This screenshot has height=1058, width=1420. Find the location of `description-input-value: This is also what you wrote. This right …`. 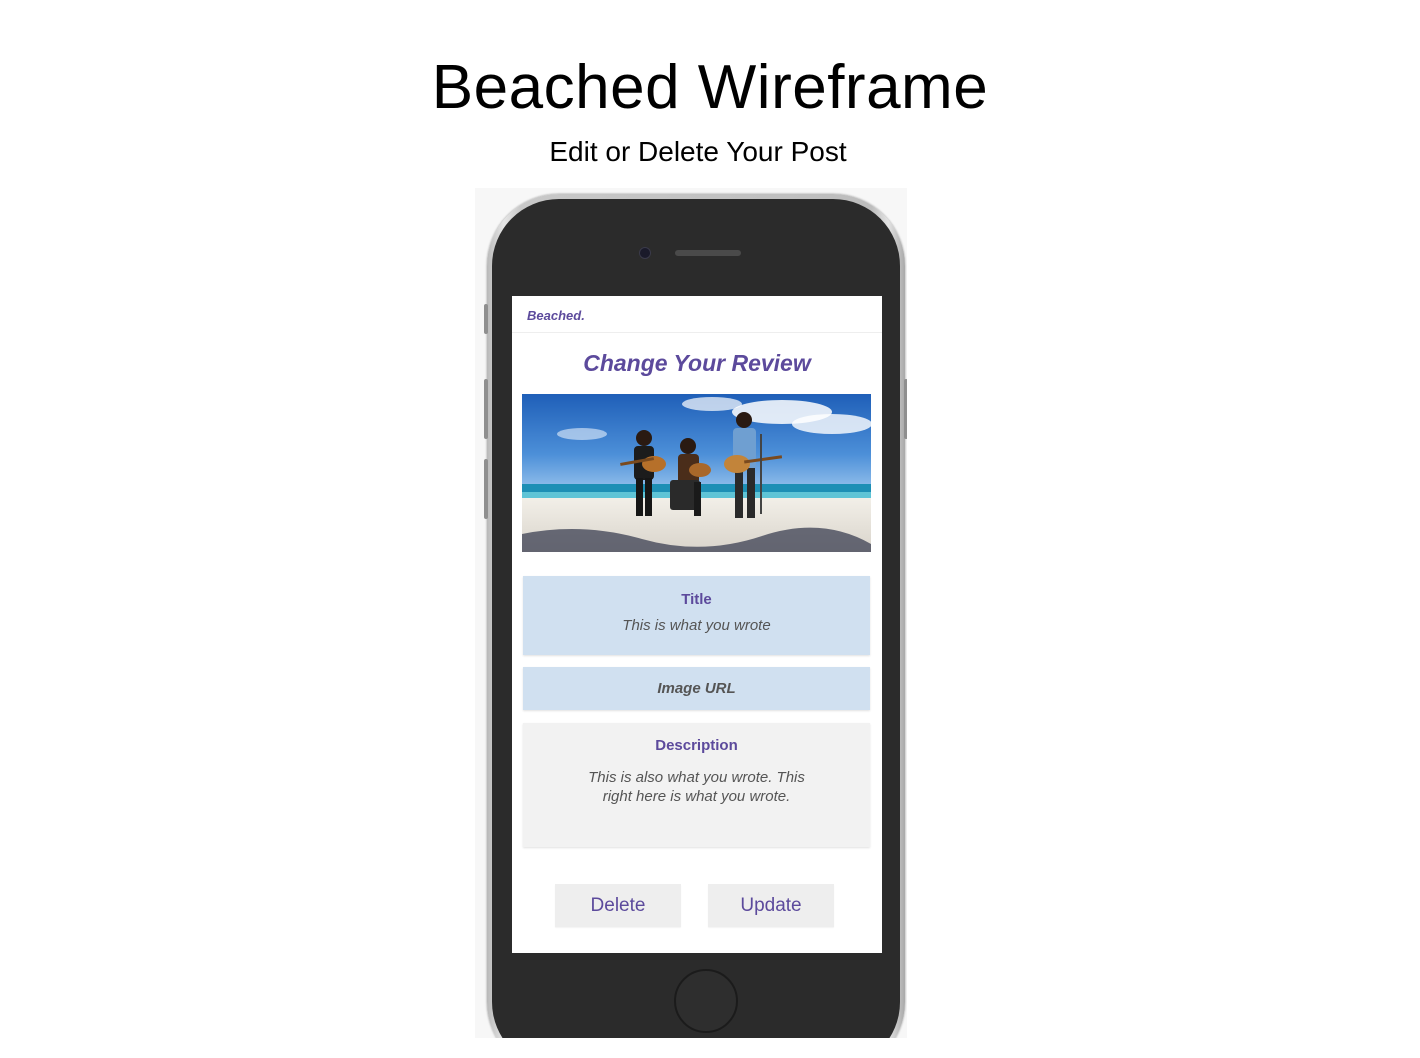

description-input-value: This is also what you wrote. This right … is located at coordinates (696, 787).